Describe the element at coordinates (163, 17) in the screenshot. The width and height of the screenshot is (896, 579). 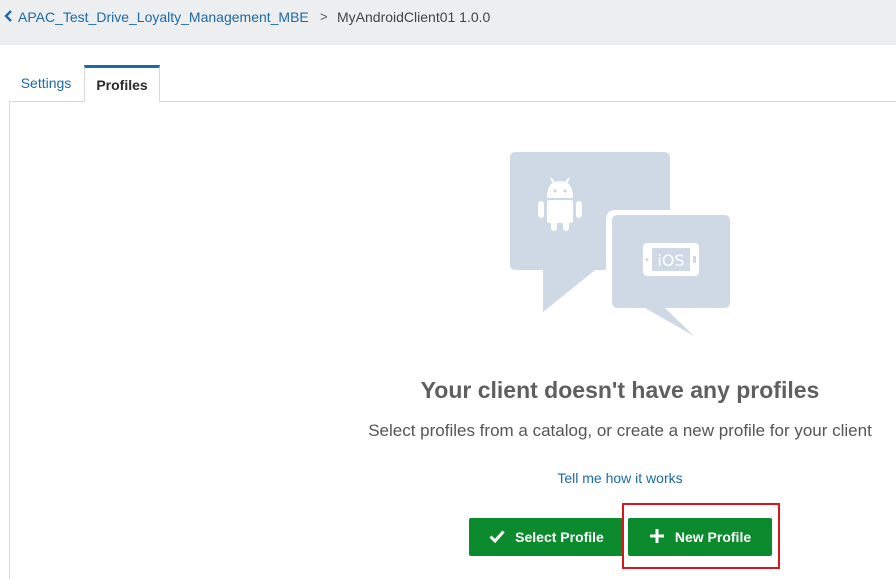
I see `breadcrumb-parent: APAC_Test_Drive_Loyalty_Management_MBE` at that location.